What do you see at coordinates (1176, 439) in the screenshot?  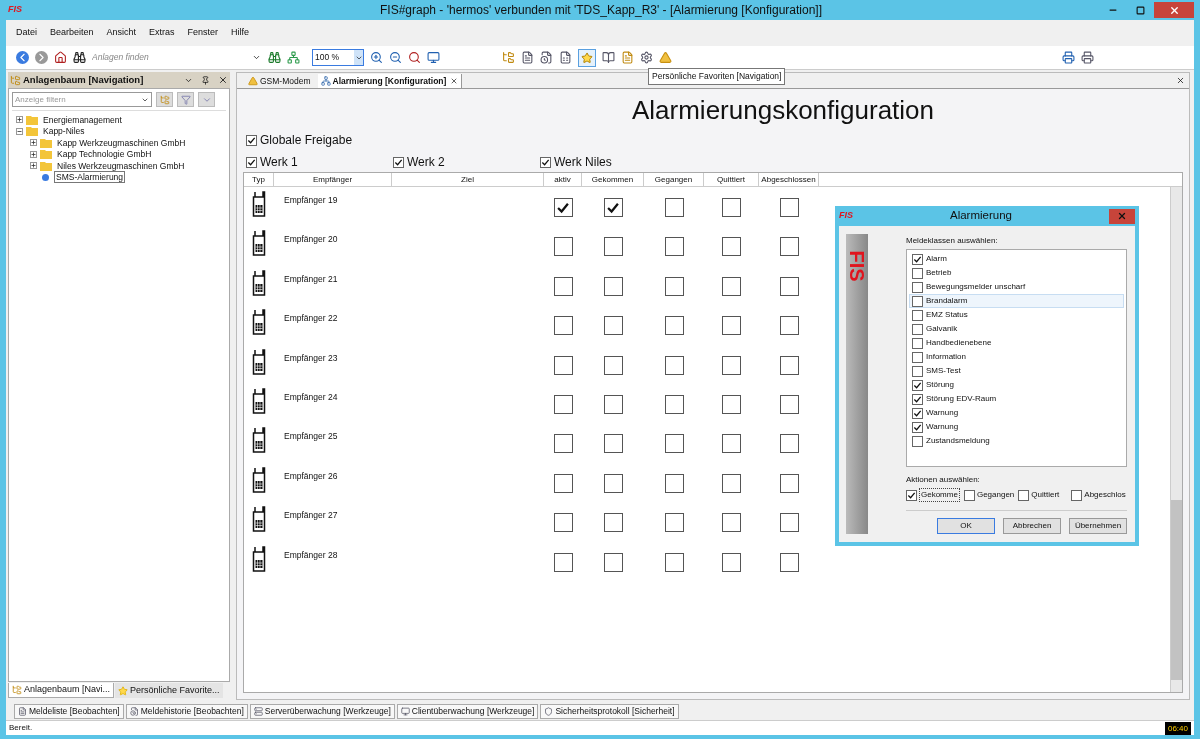 I see `scrollbar` at bounding box center [1176, 439].